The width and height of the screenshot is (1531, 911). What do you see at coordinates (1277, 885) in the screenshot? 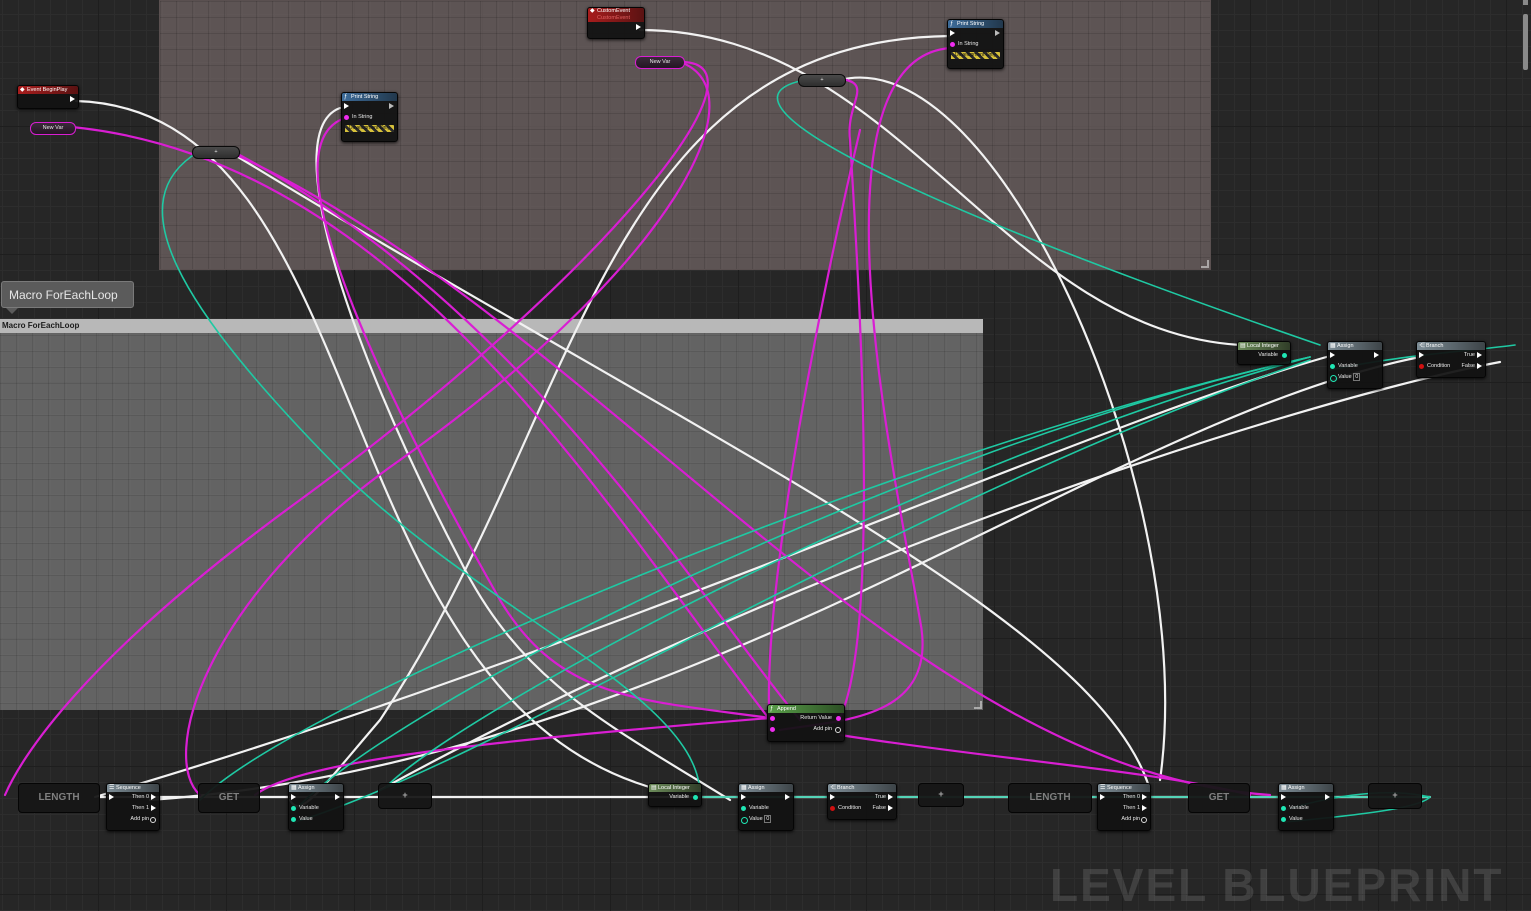
I see `level-blueprint-watermark: LEVEL BLUEPRINT` at bounding box center [1277, 885].